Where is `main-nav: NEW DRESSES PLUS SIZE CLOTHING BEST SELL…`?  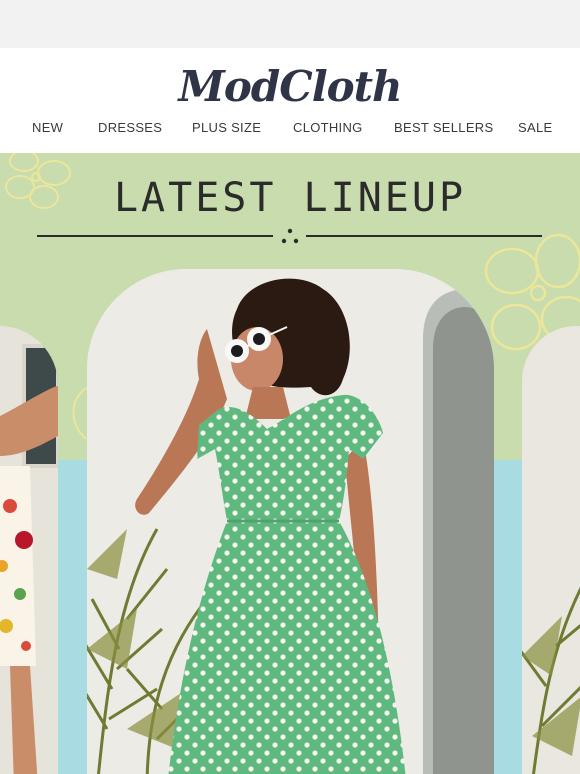 main-nav: NEW DRESSES PLUS SIZE CLOTHING BEST SELL… is located at coordinates (290, 130).